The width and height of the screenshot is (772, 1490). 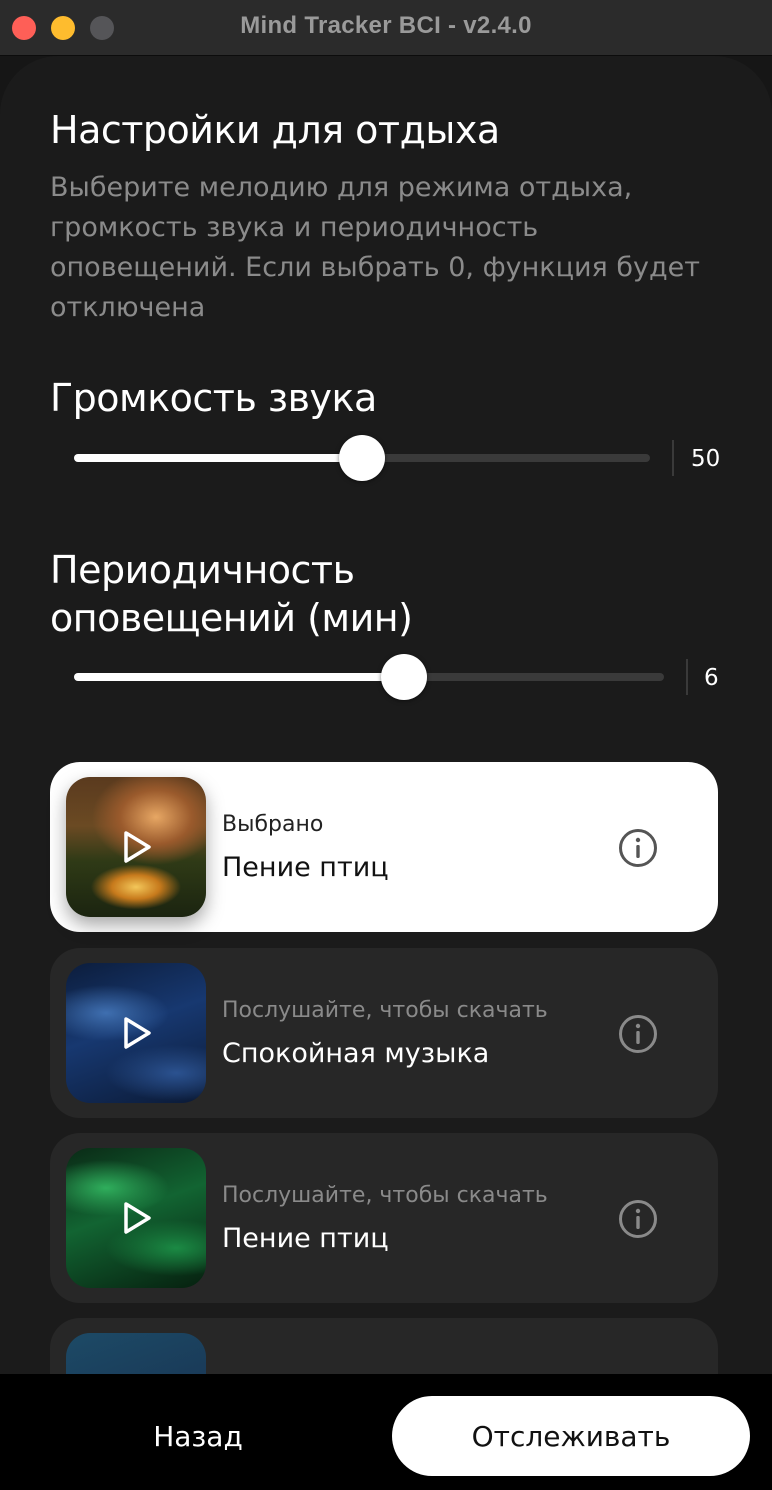 What do you see at coordinates (404, 677) in the screenshot?
I see `interval-slider-thumb` at bounding box center [404, 677].